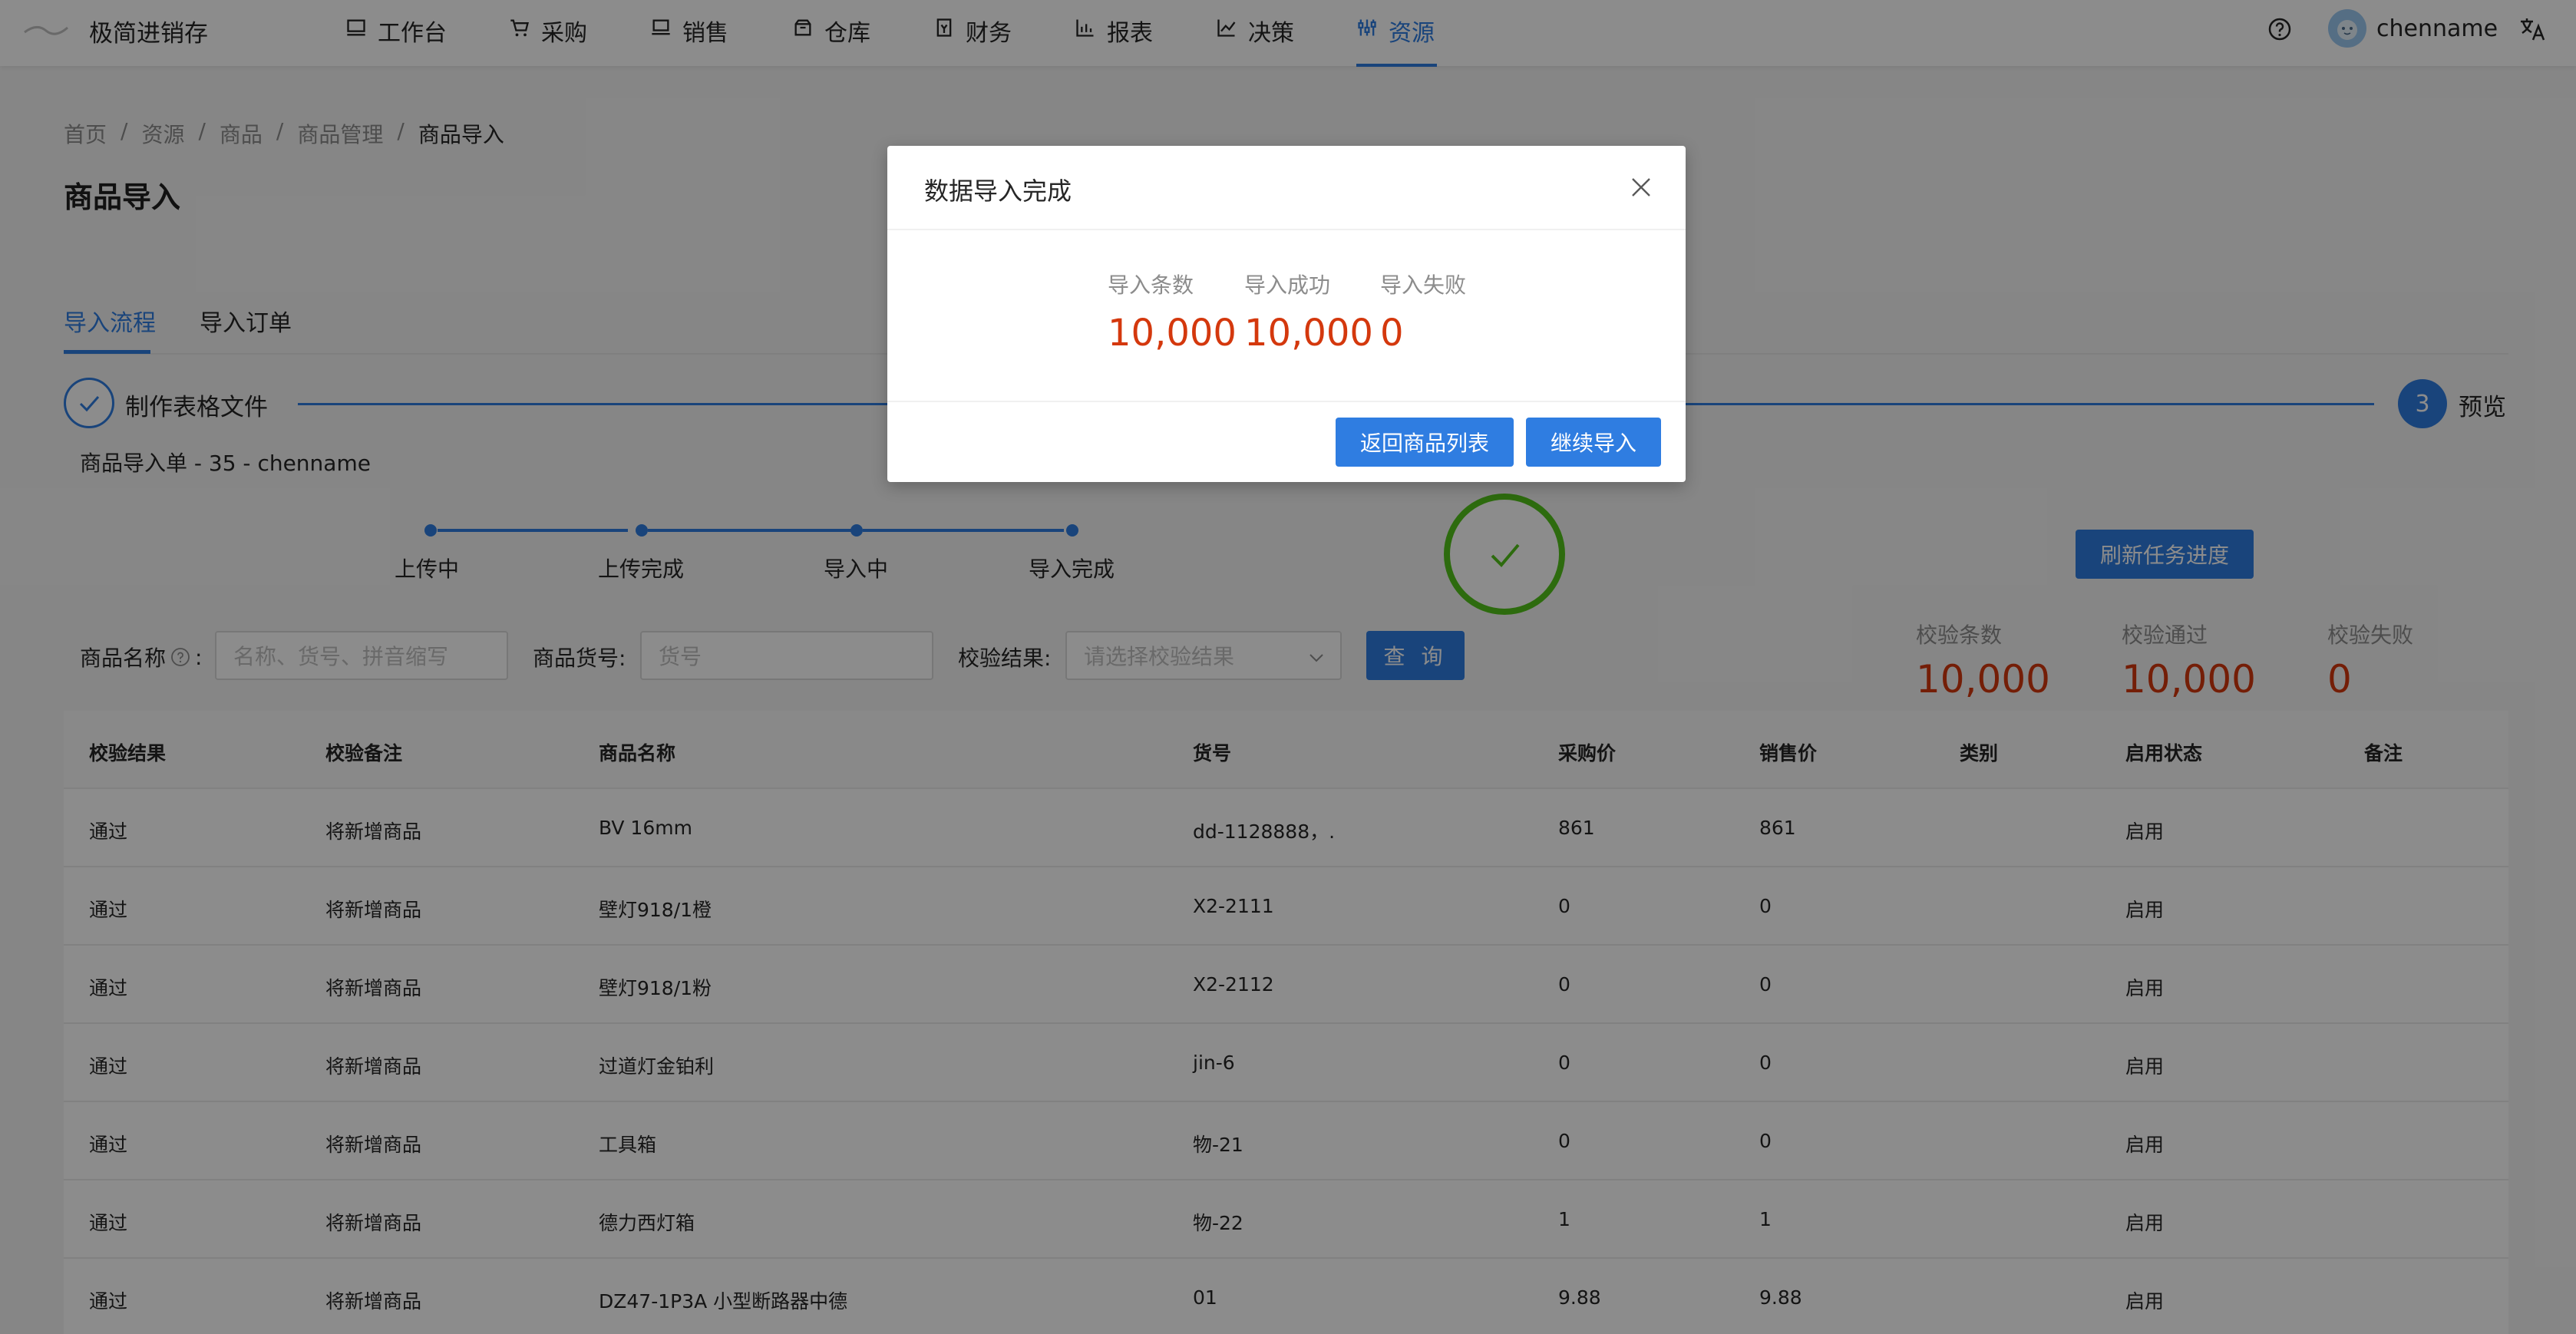 This screenshot has width=2576, height=1334. Describe the element at coordinates (1286, 188) in the screenshot. I see `modal-header: 数据导入完成` at that location.